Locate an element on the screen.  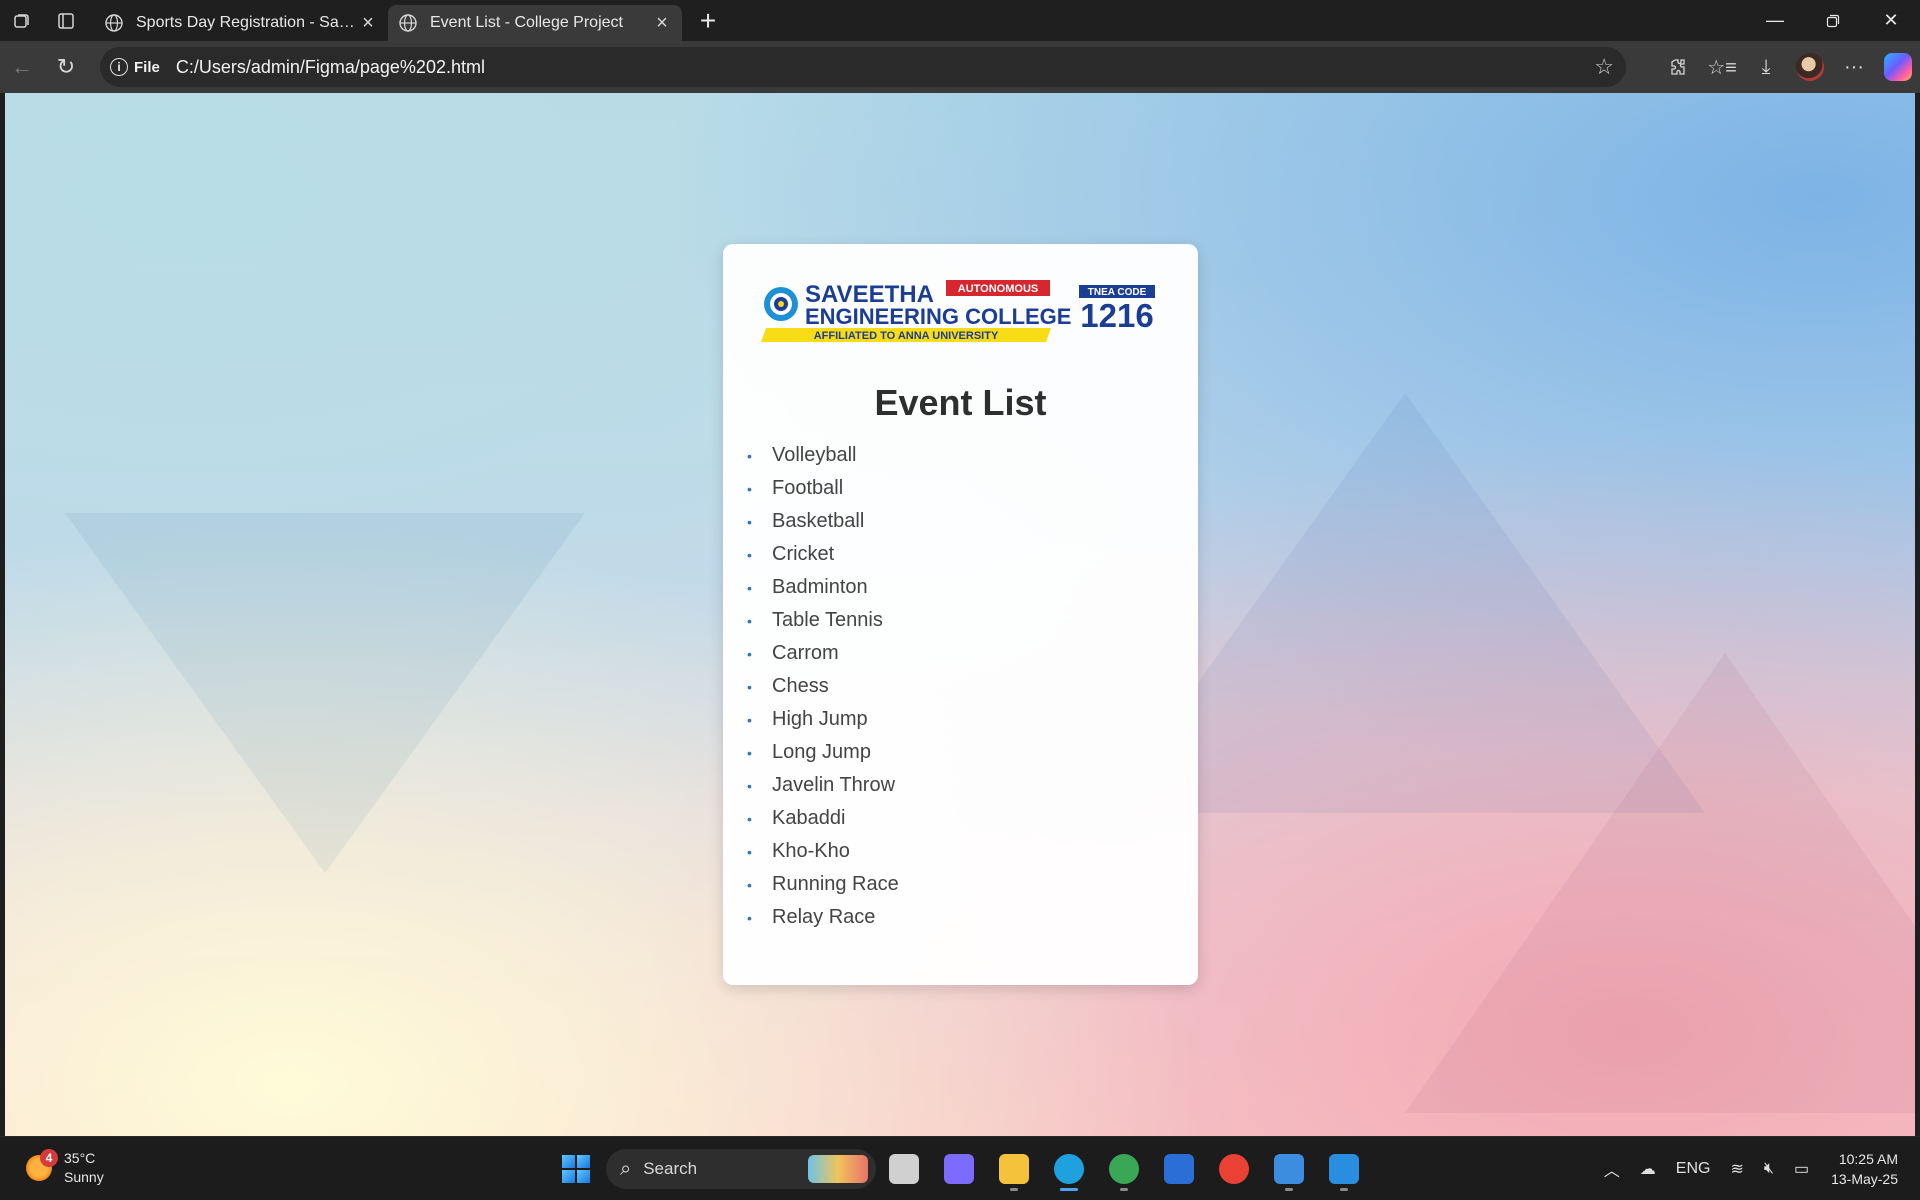
taskbar-app-file-explorer is located at coordinates (1013, 1169).